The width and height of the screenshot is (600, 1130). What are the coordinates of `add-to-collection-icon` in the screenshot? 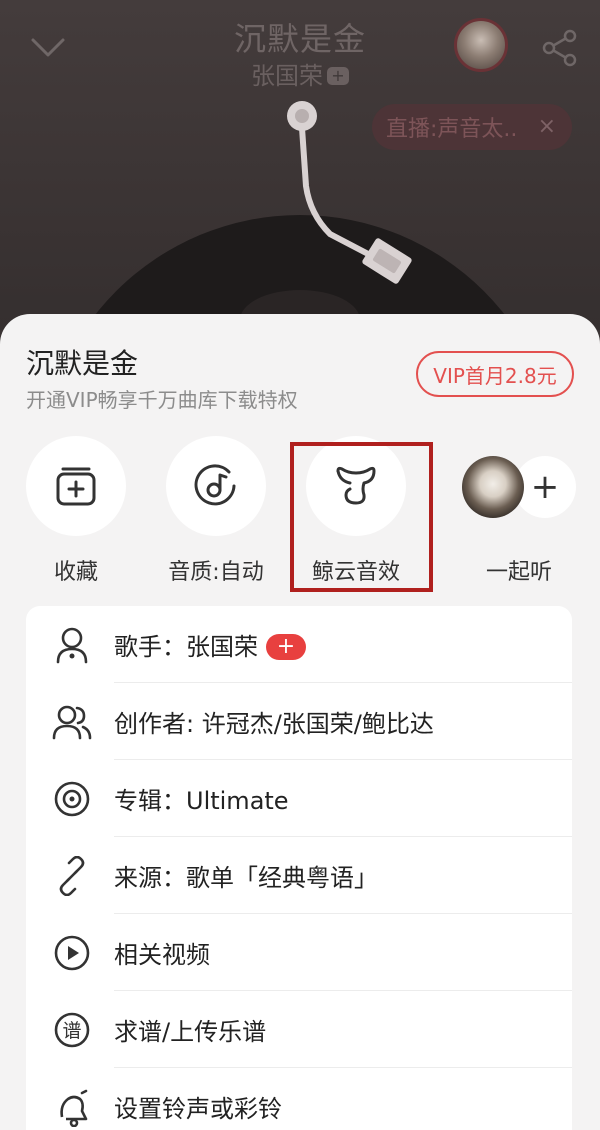 It's located at (76, 486).